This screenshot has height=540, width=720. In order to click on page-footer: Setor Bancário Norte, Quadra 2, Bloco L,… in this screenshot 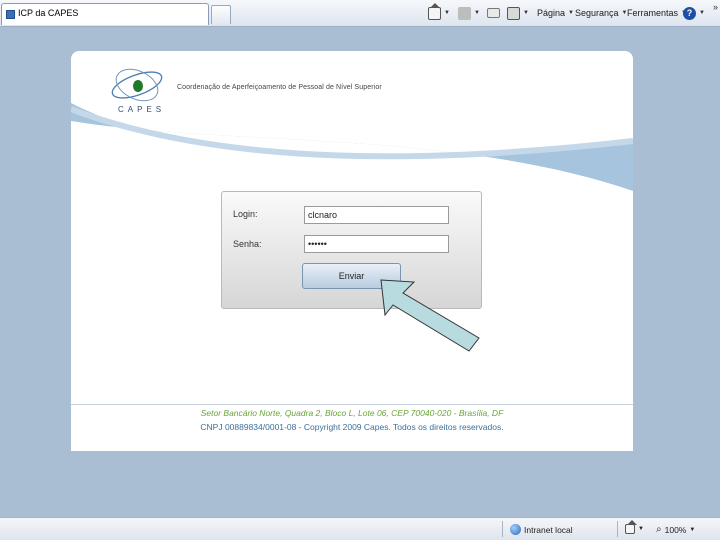, I will do `click(352, 418)`.